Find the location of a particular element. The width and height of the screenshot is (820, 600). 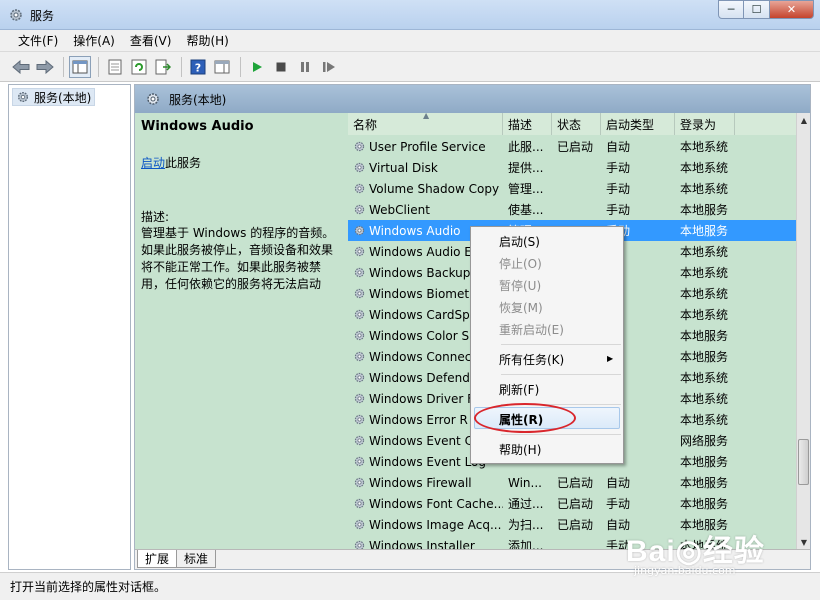

menu-item-resume: 恢复(M) is located at coordinates (521, 307).